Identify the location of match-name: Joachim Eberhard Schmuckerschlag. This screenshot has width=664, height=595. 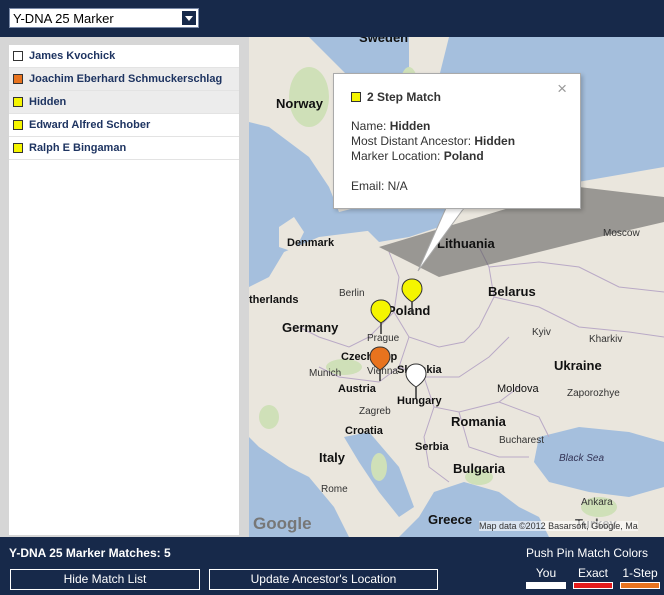
(126, 79).